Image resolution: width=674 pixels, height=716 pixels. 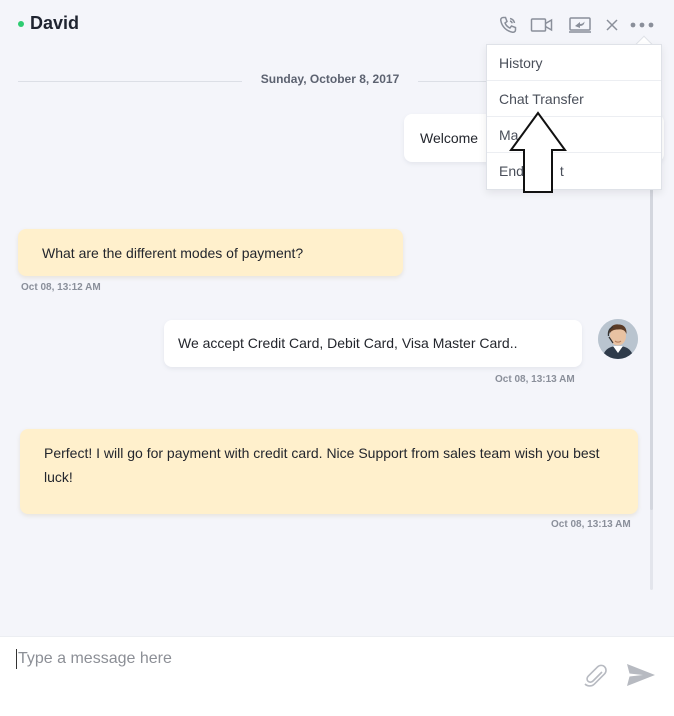 What do you see at coordinates (651, 330) in the screenshot?
I see `scrollbar-thumb` at bounding box center [651, 330].